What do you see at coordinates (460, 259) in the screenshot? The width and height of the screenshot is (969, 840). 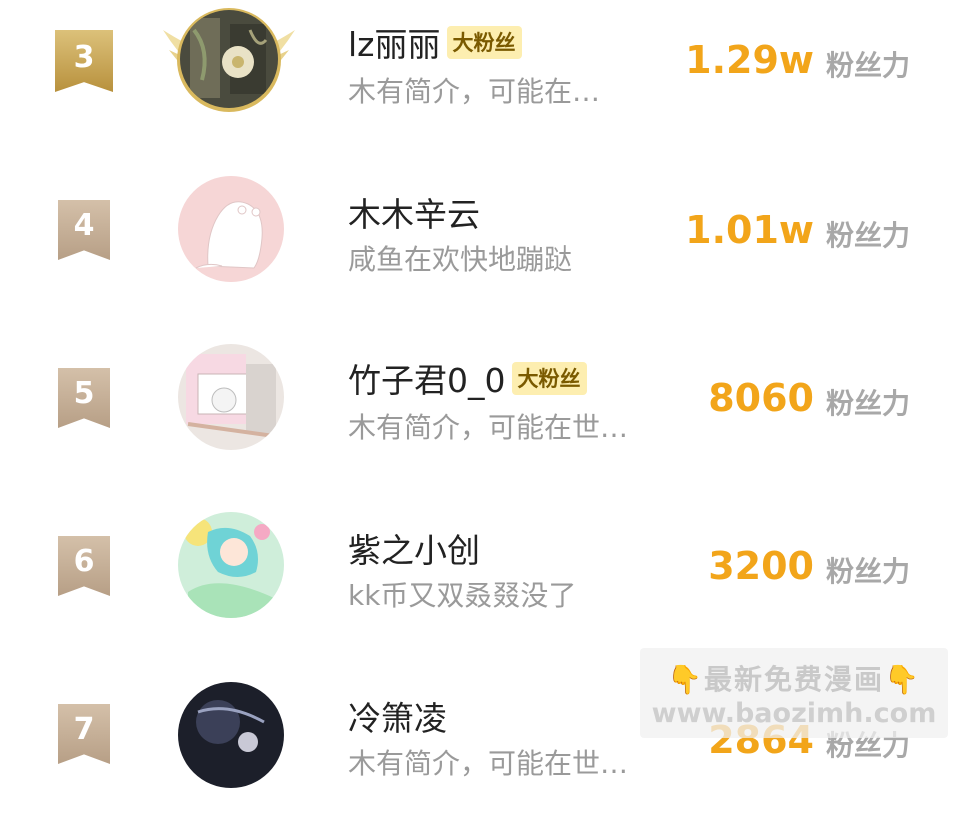 I see `user-bio: 咸鱼在欢快地蹦跶` at bounding box center [460, 259].